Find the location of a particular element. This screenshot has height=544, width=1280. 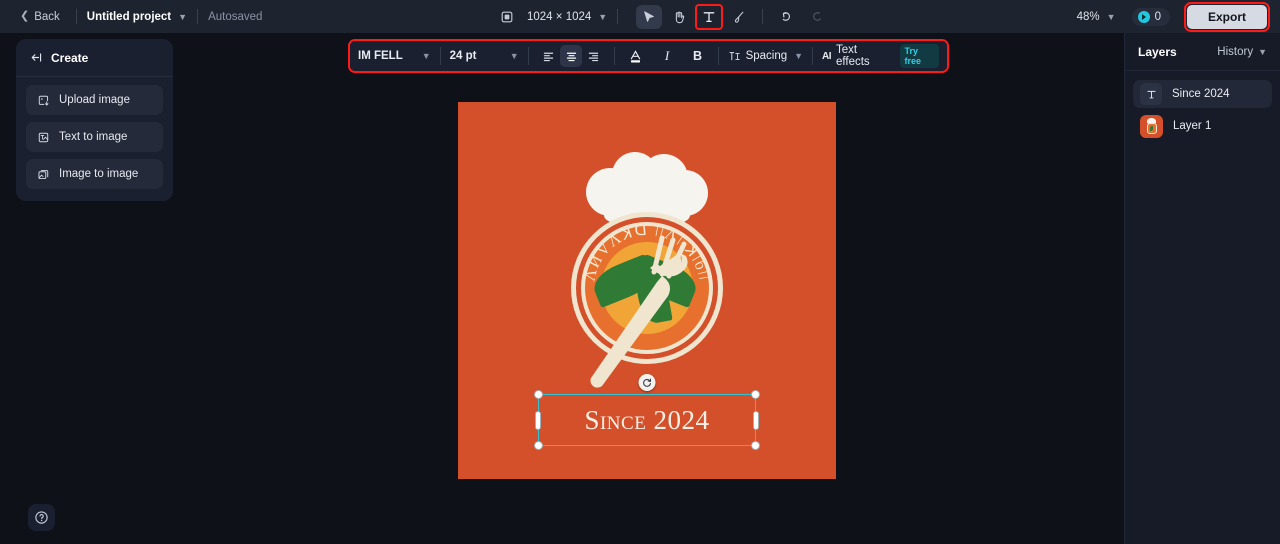

font-size-select: 24 pt ▼ is located at coordinates (484, 56).